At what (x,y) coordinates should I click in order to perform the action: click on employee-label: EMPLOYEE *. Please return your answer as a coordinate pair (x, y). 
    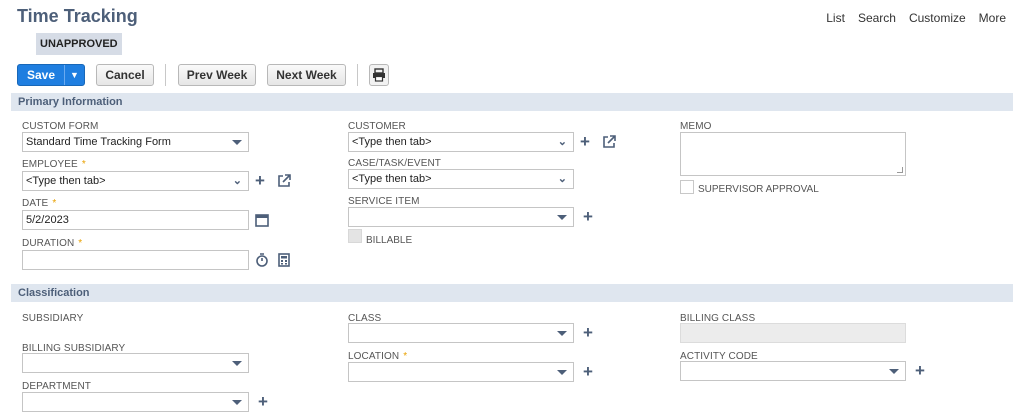
    Looking at the image, I should click on (54, 164).